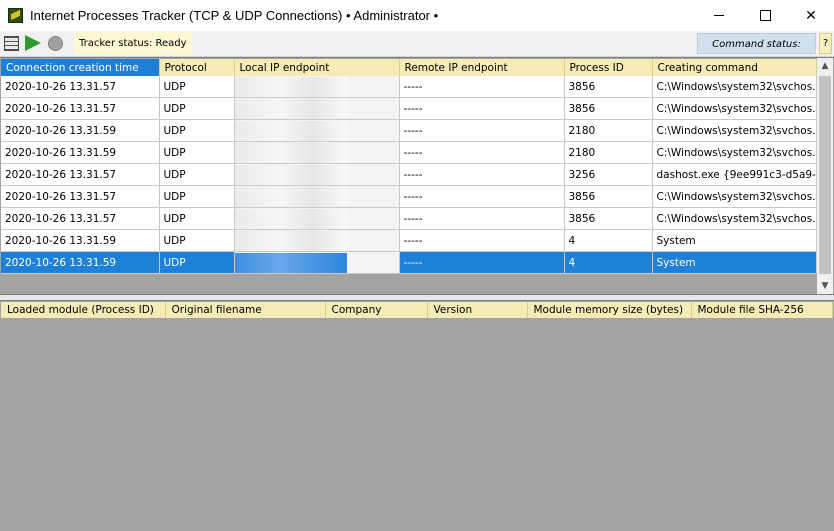 This screenshot has width=834, height=531. What do you see at coordinates (762, 310) in the screenshot?
I see `column-header-module-sha256: Module file SHA-256` at bounding box center [762, 310].